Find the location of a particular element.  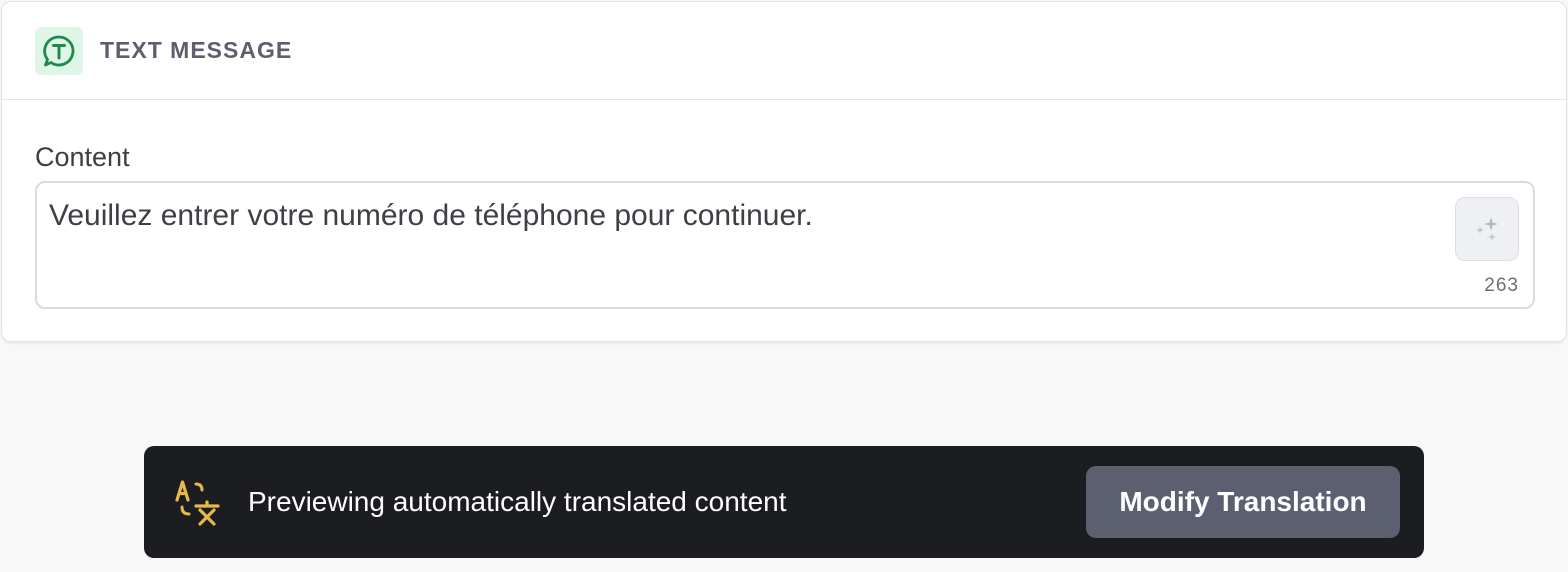

card-title: TEXT MESSAGE is located at coordinates (196, 50).